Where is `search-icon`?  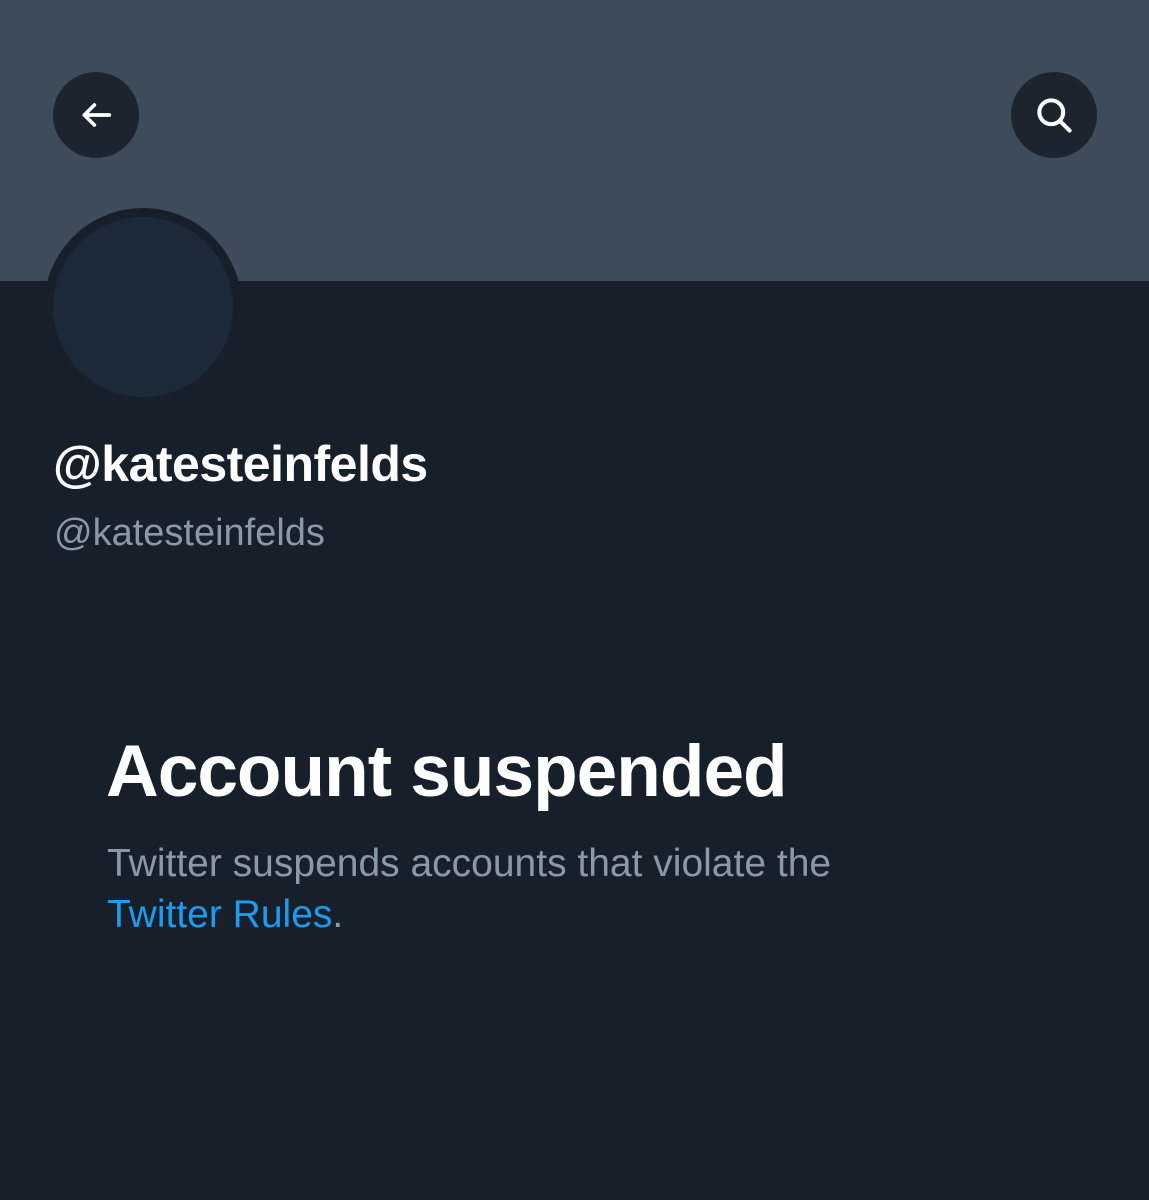
search-icon is located at coordinates (1054, 115).